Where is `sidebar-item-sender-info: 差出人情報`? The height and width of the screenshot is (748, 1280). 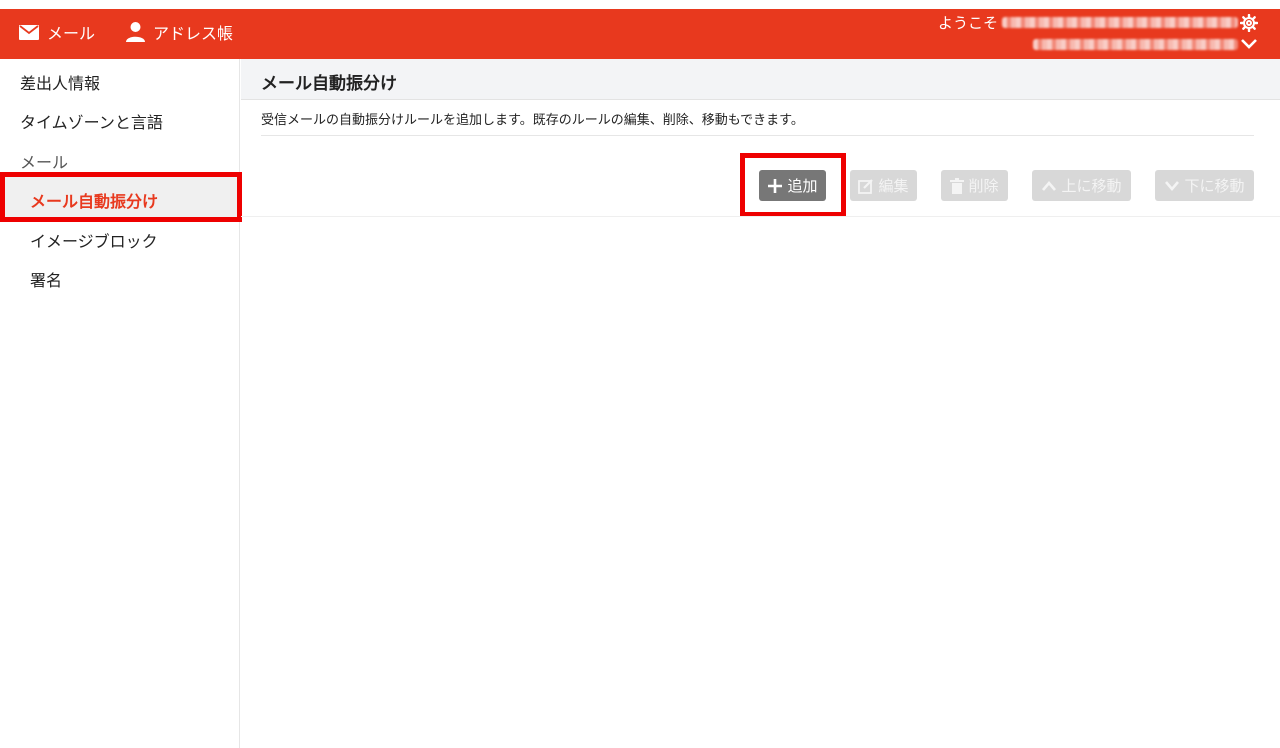
sidebar-item-sender-info: 差出人情報 is located at coordinates (60, 82).